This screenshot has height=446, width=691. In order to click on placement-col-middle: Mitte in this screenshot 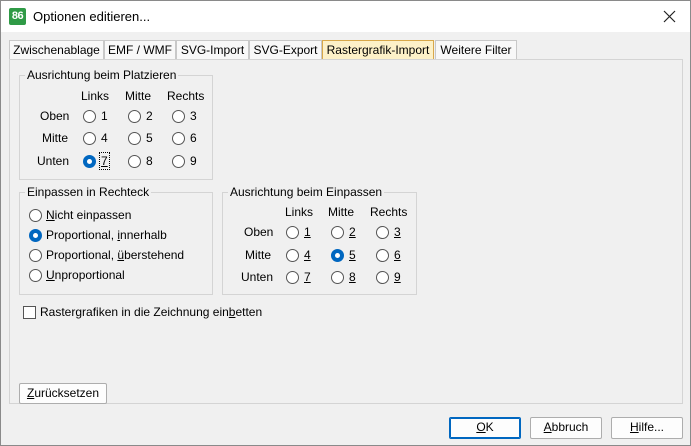, I will do `click(138, 96)`.